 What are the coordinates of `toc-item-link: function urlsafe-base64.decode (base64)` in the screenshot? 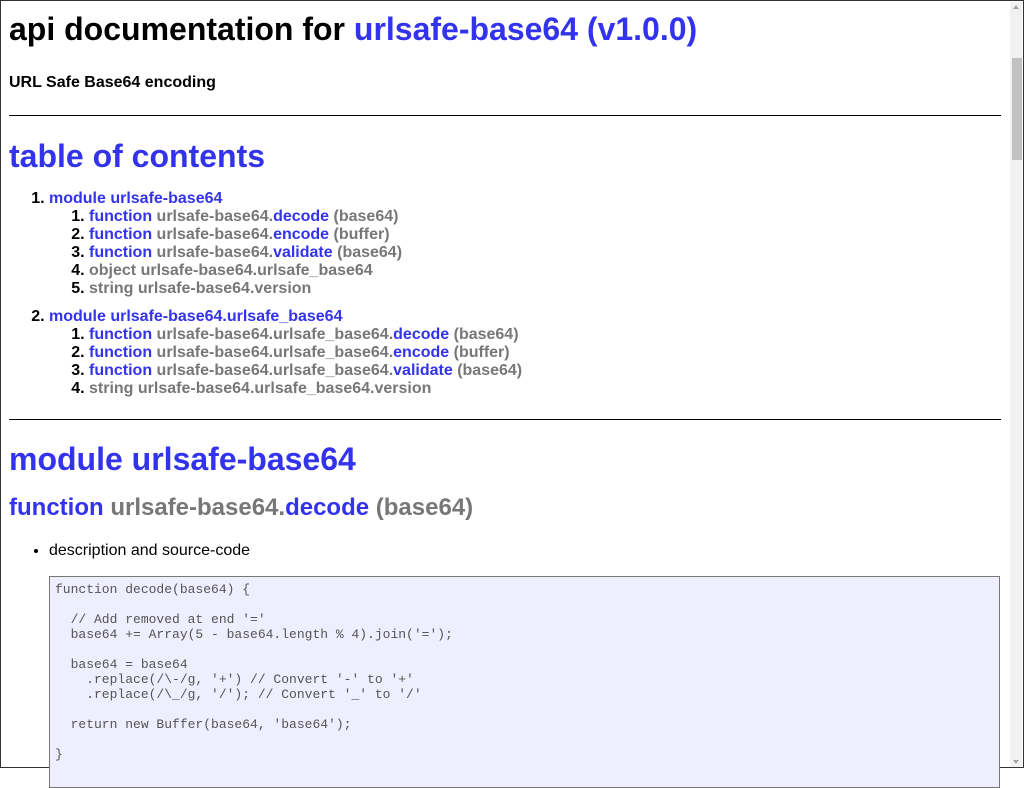 It's located at (243, 216).